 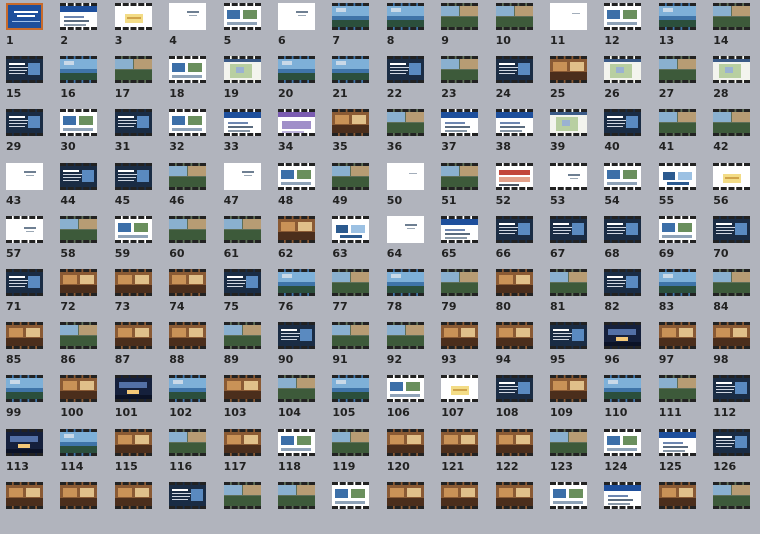 What do you see at coordinates (413, 135) in the screenshot?
I see `slide-thumbnail-36: 36` at bounding box center [413, 135].